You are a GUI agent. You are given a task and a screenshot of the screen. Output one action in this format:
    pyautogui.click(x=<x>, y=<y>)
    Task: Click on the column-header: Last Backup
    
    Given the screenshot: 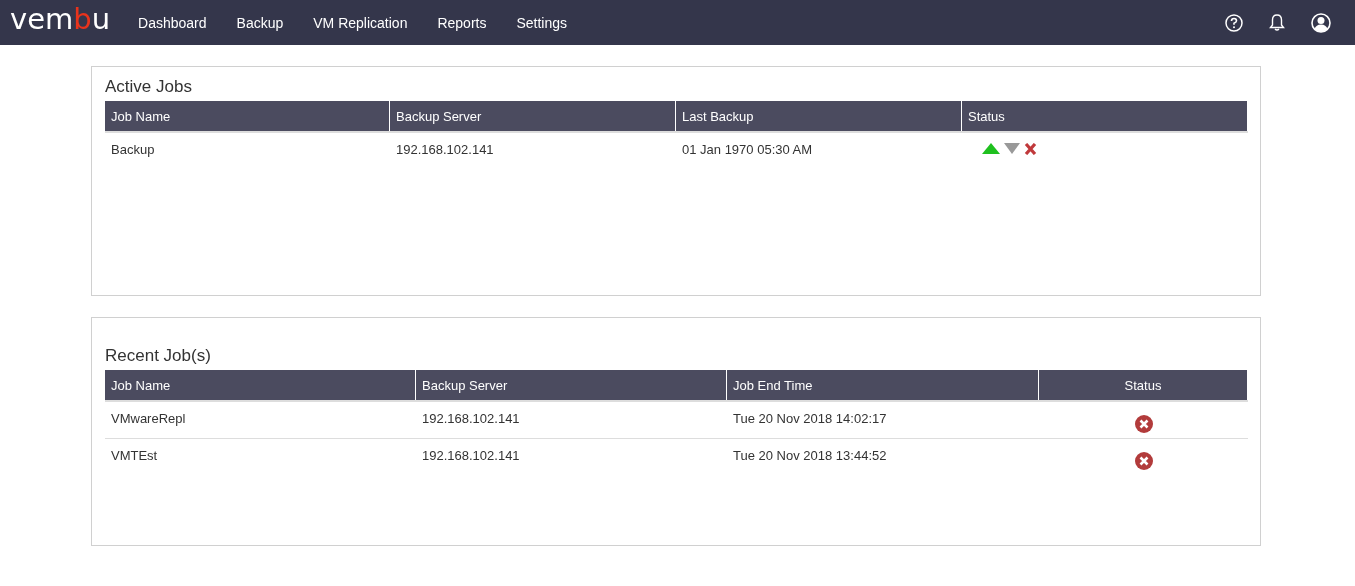 What is the action you would take?
    pyautogui.click(x=819, y=116)
    